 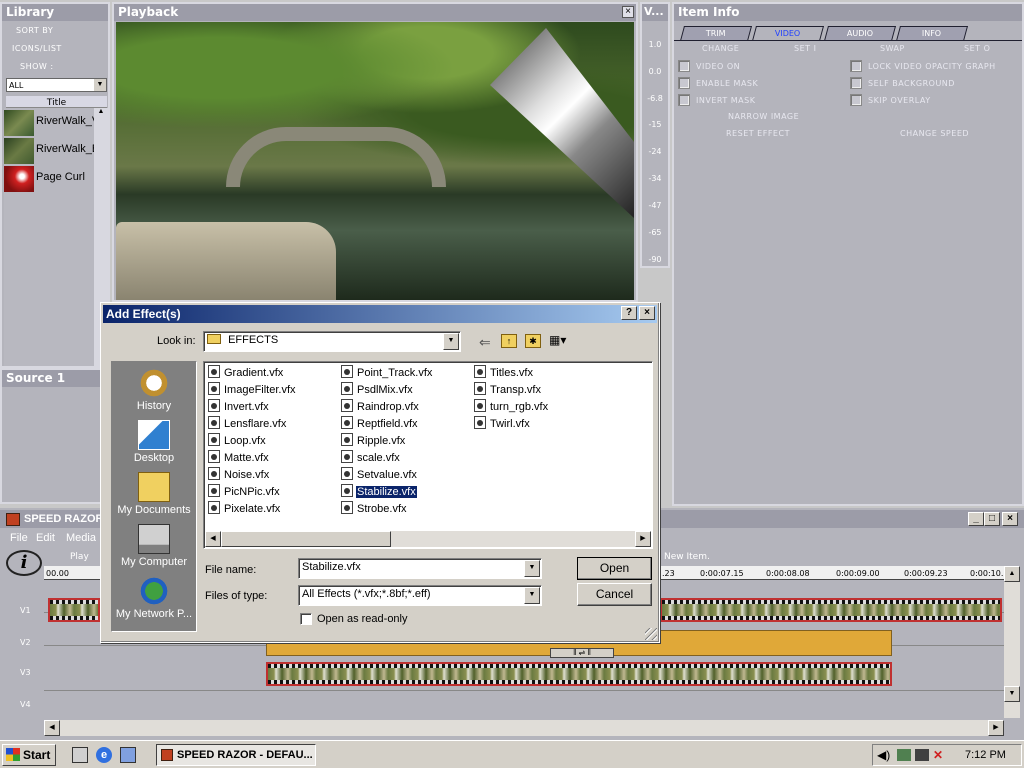 What do you see at coordinates (239, 457) in the screenshot?
I see `file-item: Matte.vfx` at bounding box center [239, 457].